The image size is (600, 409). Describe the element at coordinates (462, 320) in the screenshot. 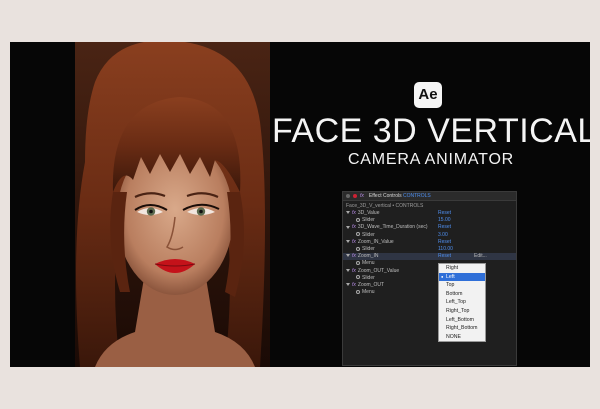

I see `dropdown-option: Left_Bottom` at that location.